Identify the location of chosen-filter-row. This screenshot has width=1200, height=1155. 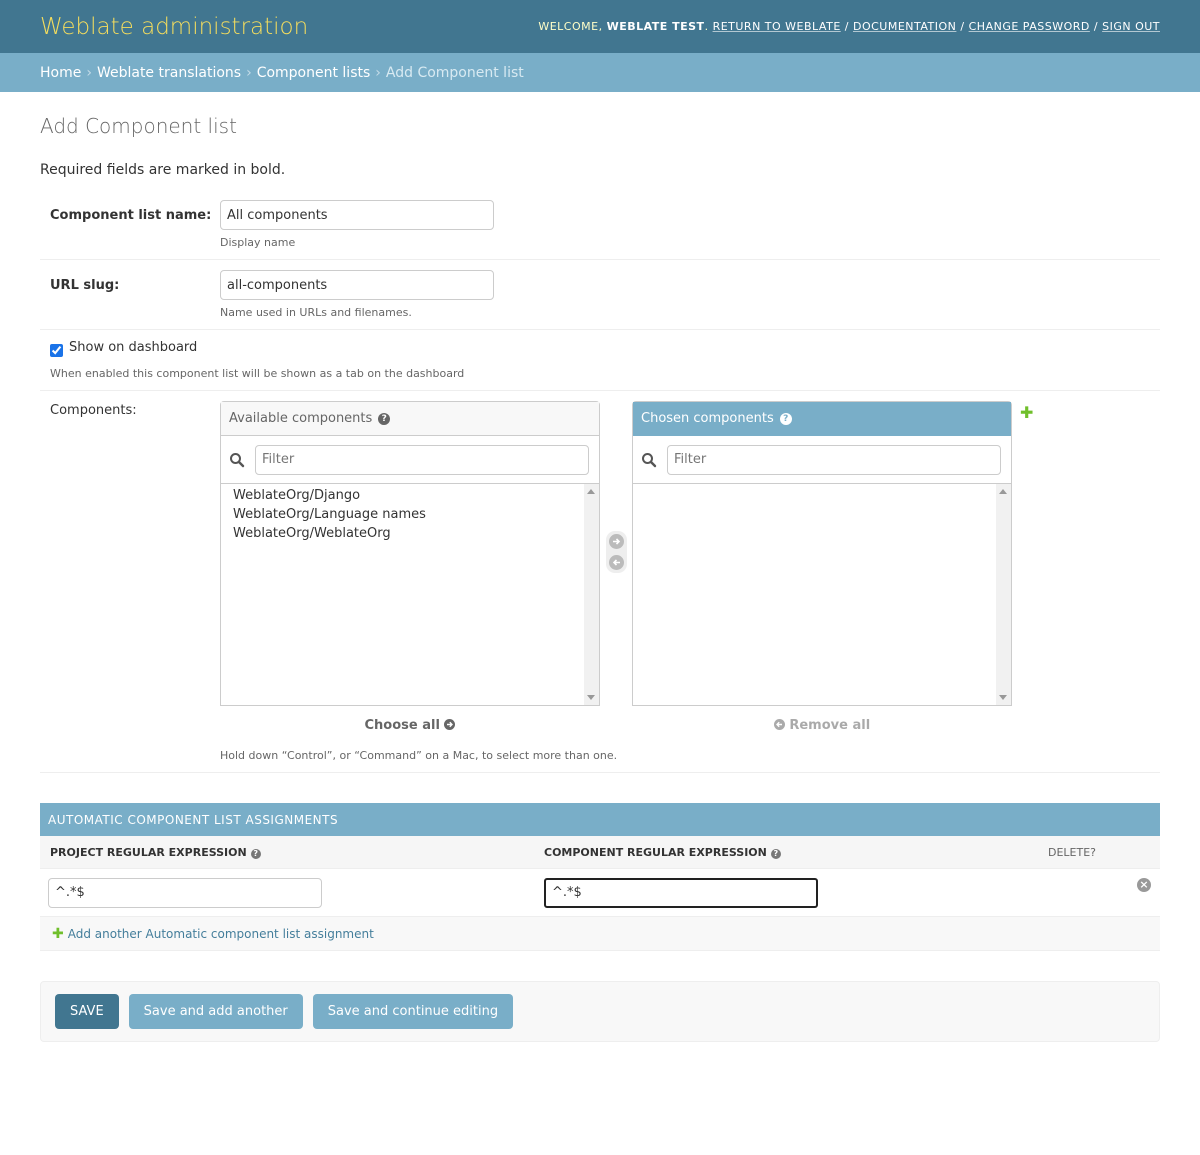
(822, 460).